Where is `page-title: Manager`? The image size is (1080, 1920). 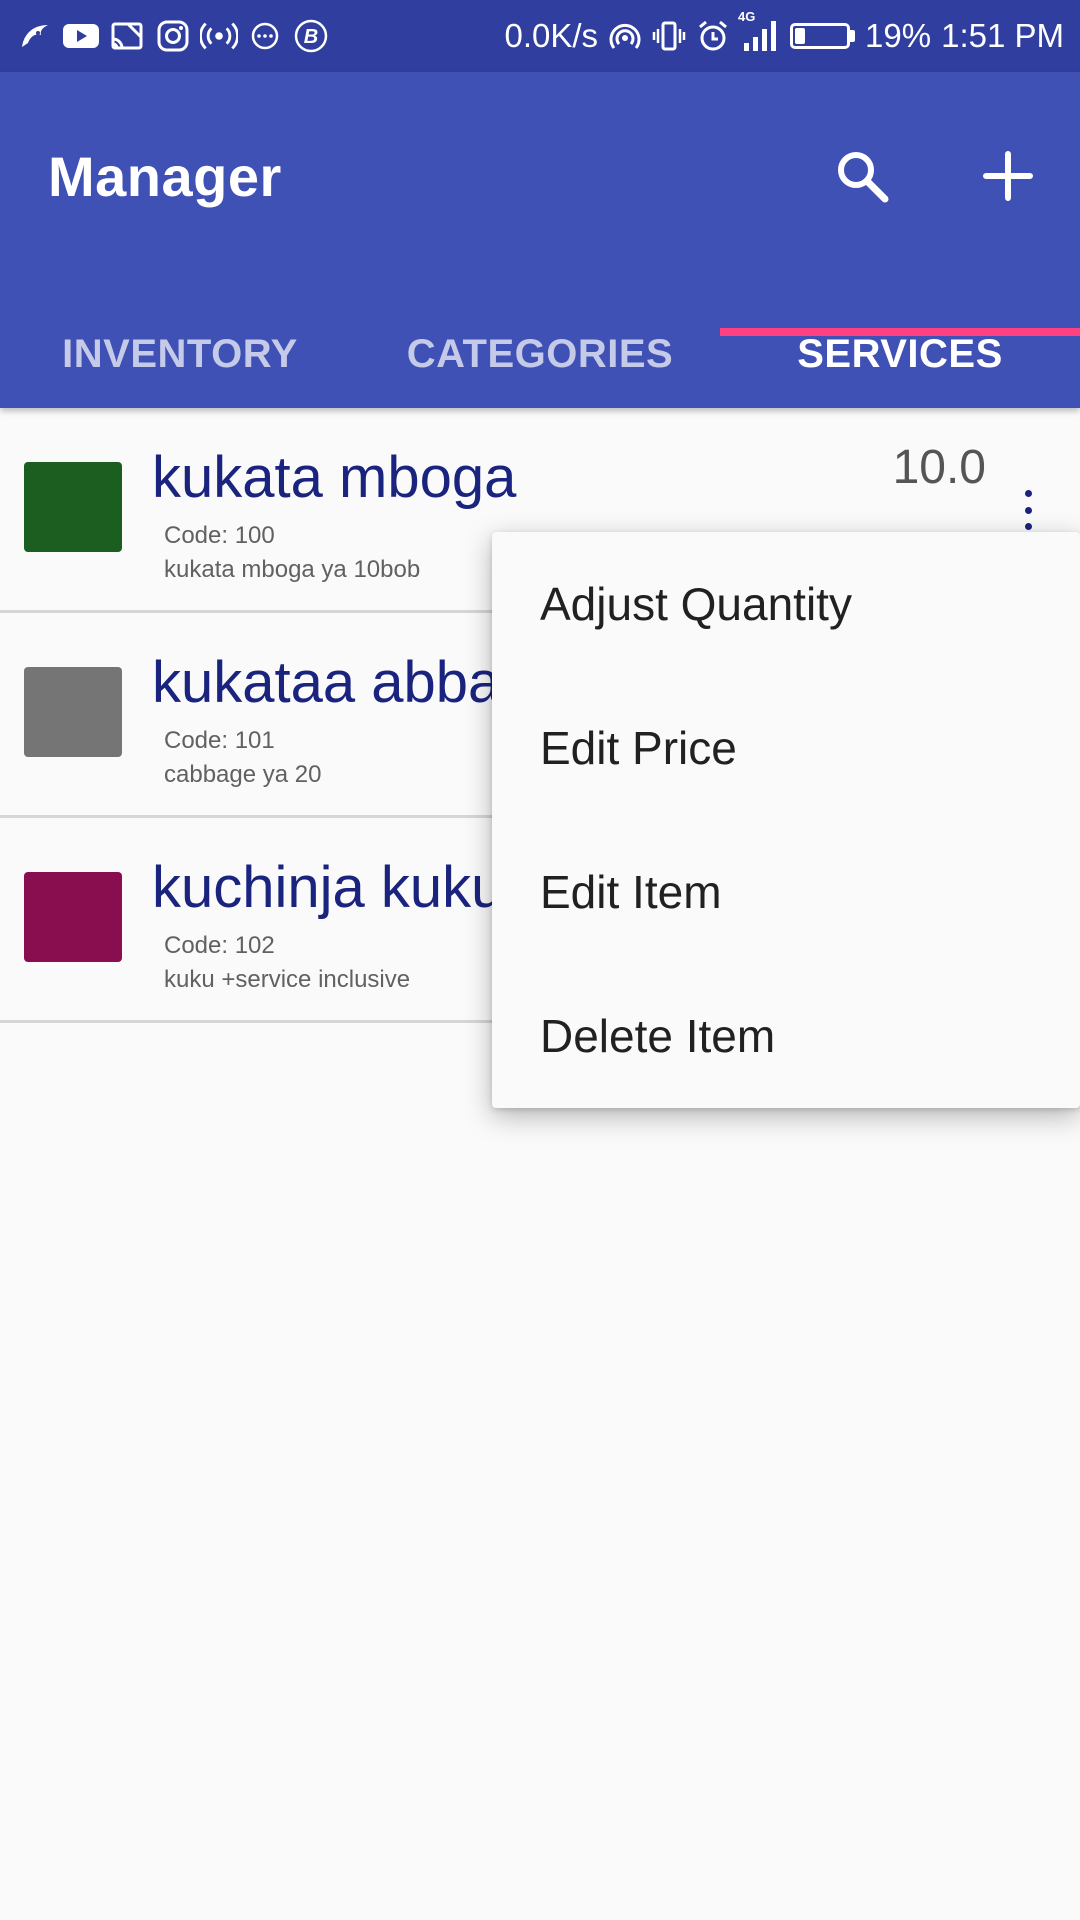 page-title: Manager is located at coordinates (165, 176).